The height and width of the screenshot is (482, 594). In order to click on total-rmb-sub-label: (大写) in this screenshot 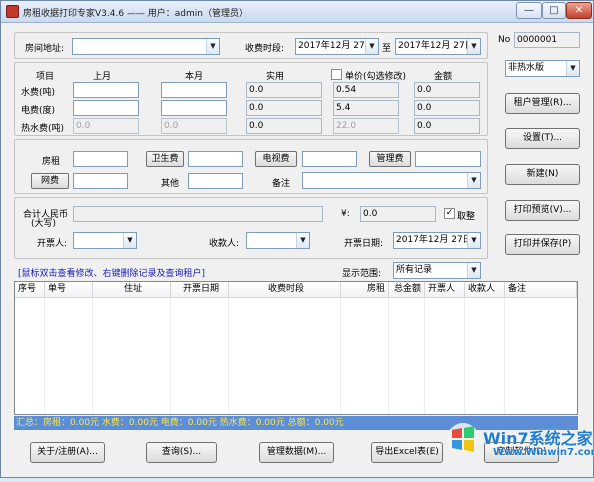, I will do `click(44, 224)`.